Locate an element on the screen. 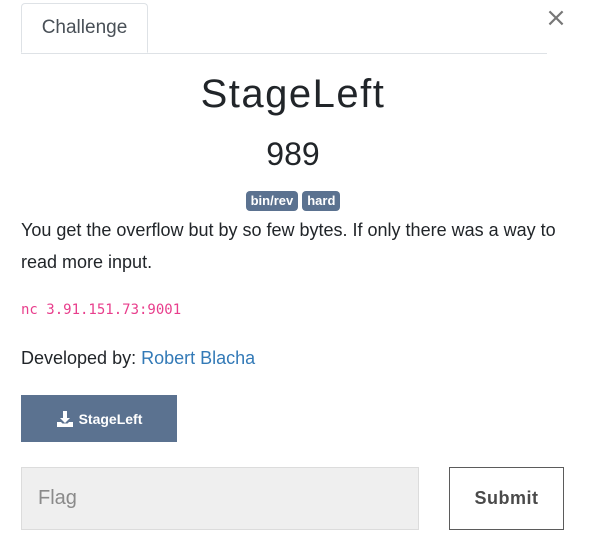  tab-bar: Challenge is located at coordinates (284, 28).